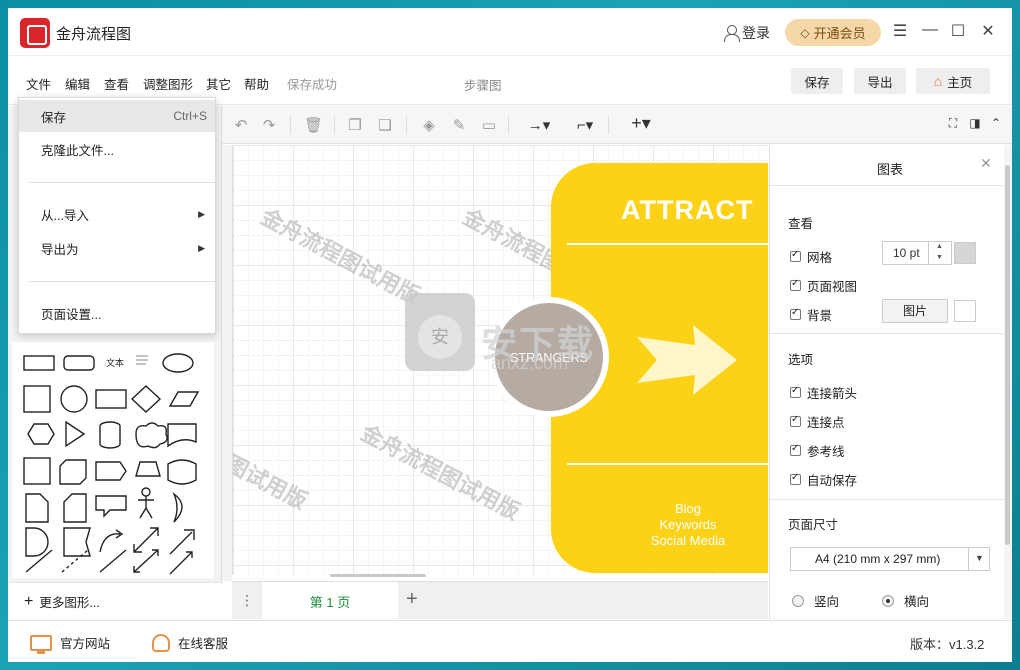 This screenshot has height=670, width=1020. Describe the element at coordinates (905, 600) in the screenshot. I see `landscape-radio: 横向` at that location.